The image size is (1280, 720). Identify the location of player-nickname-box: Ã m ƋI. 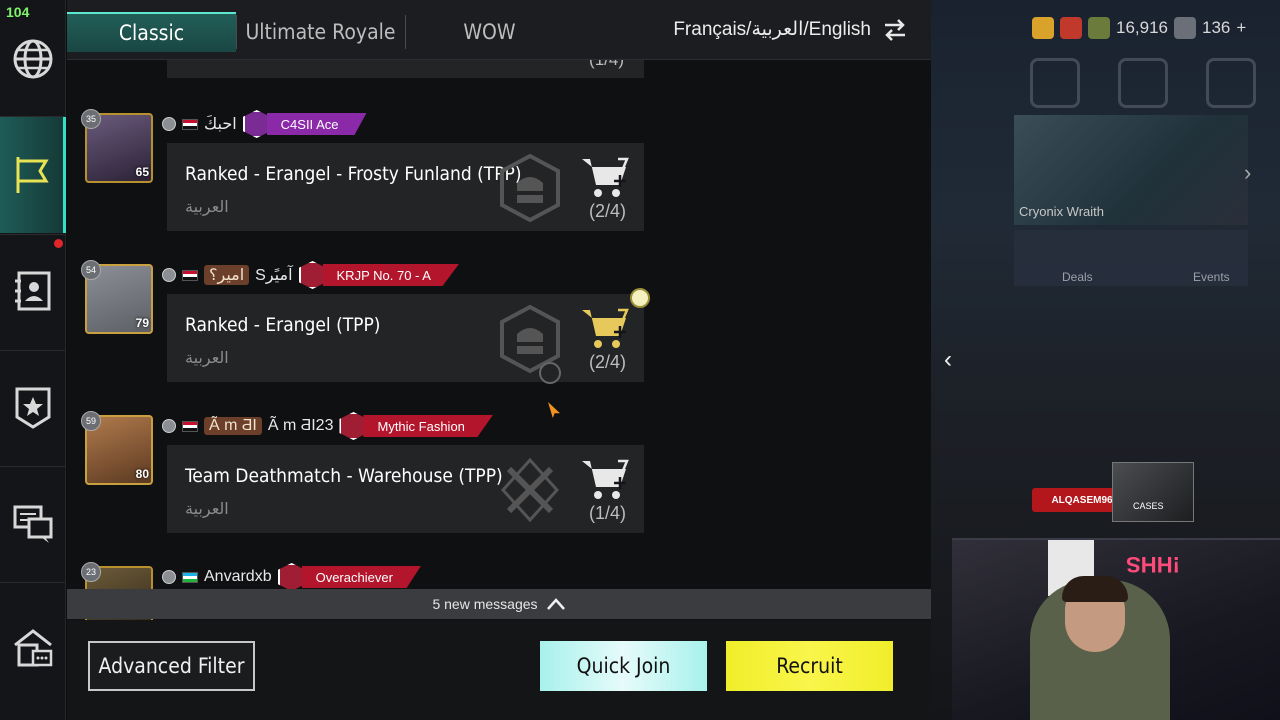
(233, 426).